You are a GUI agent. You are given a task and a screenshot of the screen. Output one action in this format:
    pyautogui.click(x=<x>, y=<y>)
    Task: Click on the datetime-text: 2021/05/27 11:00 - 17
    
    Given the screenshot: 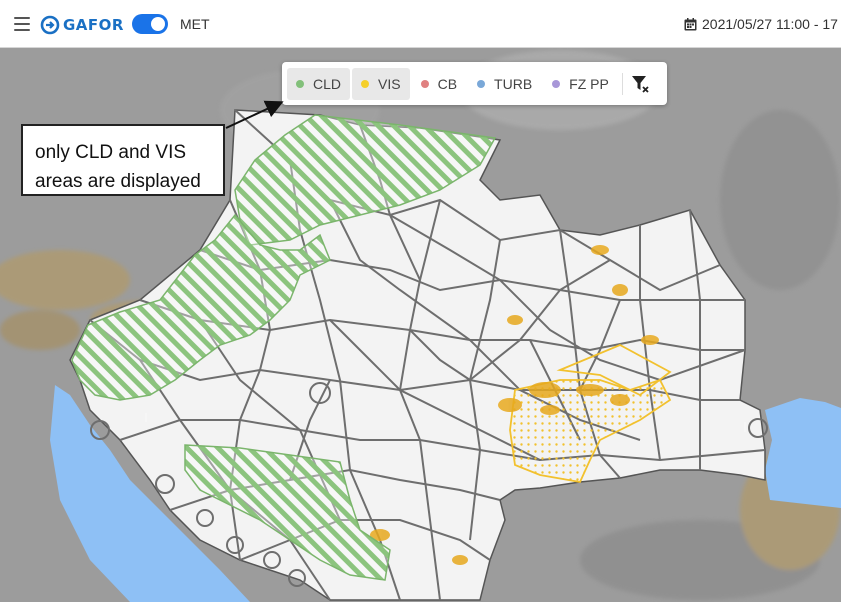 What is the action you would take?
    pyautogui.click(x=770, y=24)
    